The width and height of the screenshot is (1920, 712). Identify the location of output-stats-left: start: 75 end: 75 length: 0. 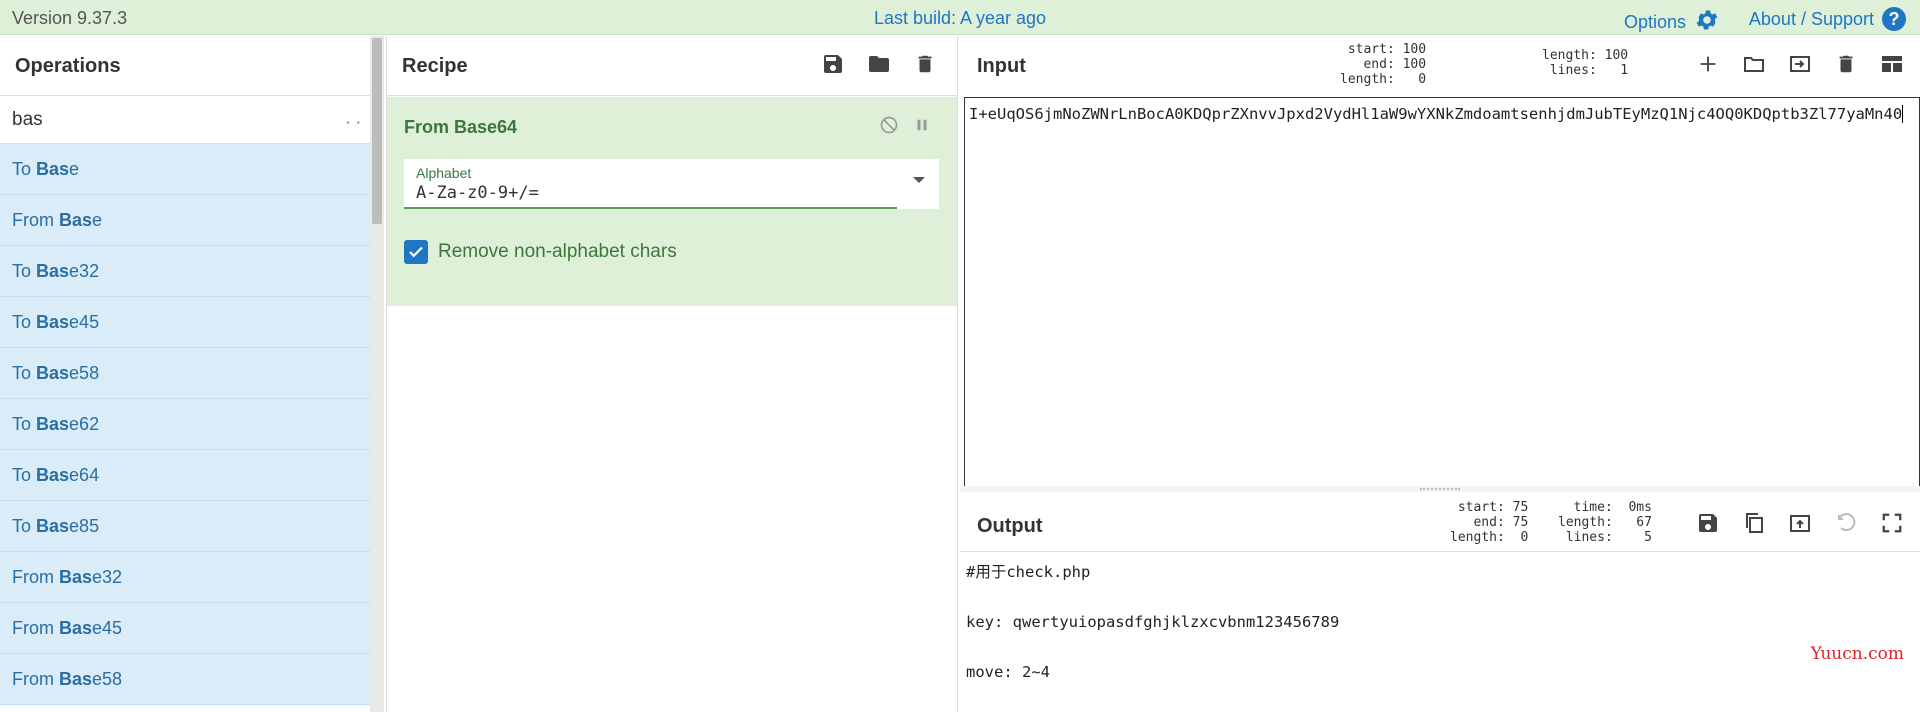
(1489, 522).